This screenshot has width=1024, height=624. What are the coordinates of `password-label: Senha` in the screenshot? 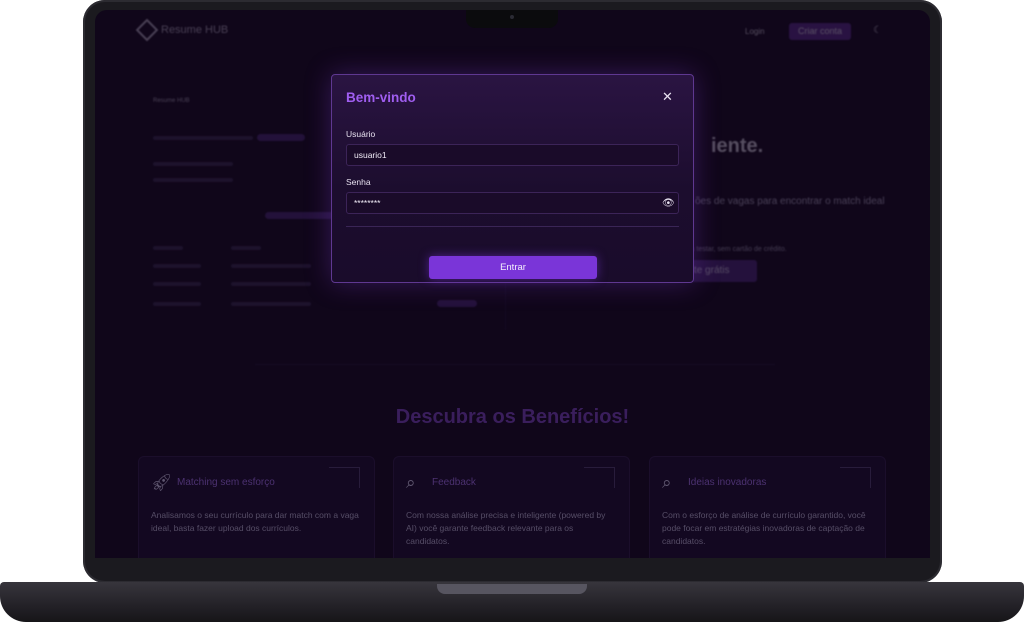 It's located at (358, 182).